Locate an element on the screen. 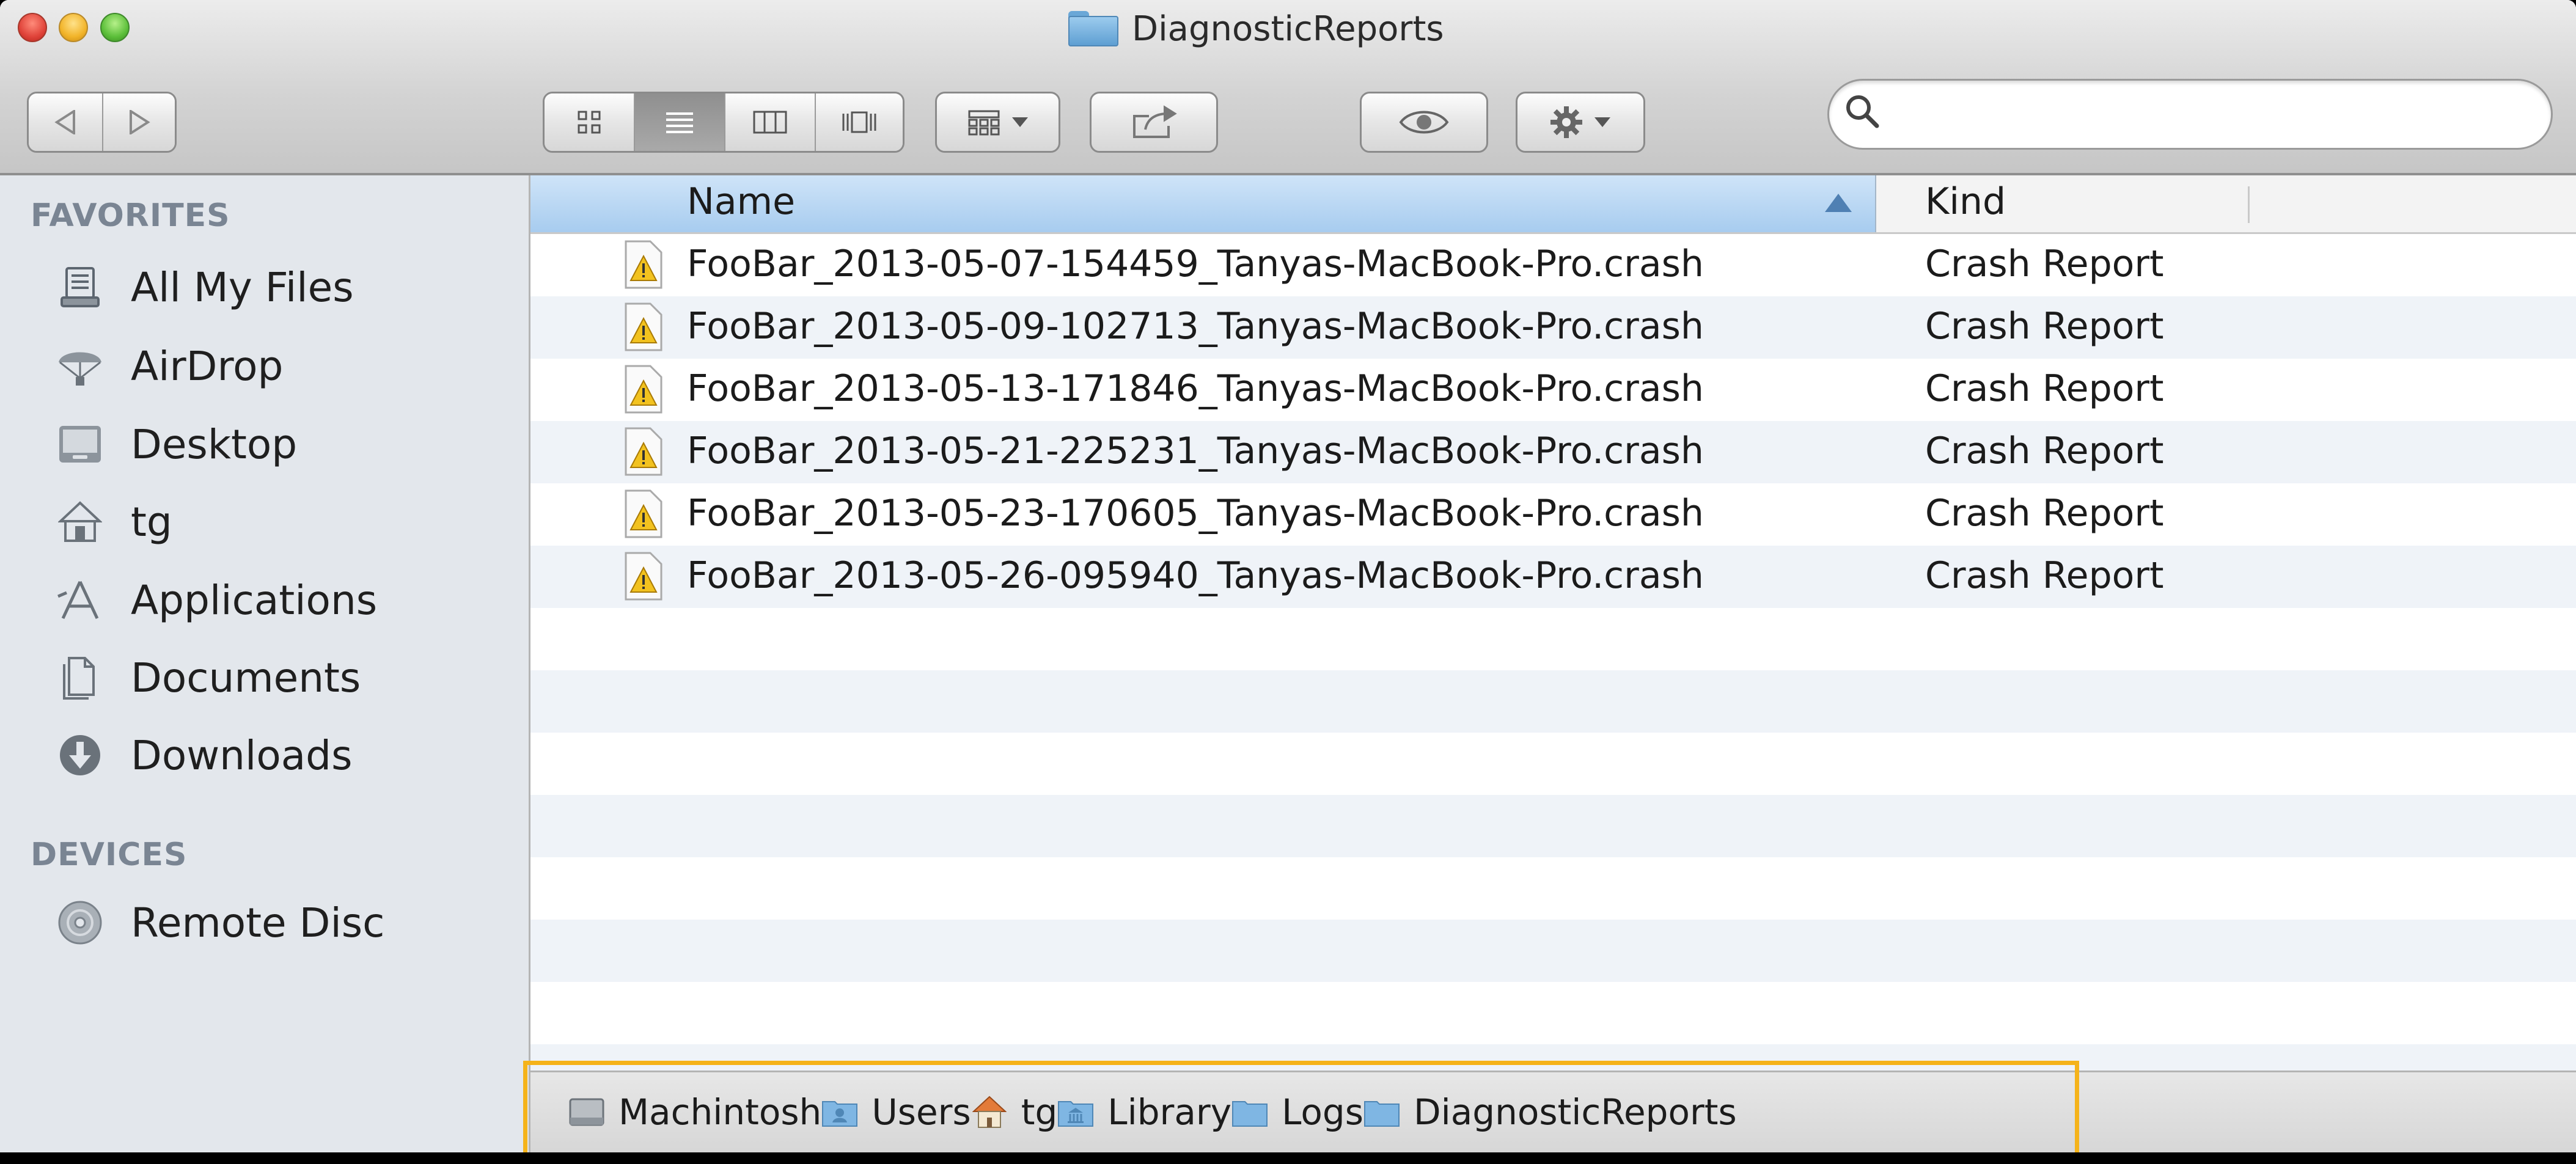  sidebar-item-label: Applications is located at coordinates (254, 600).